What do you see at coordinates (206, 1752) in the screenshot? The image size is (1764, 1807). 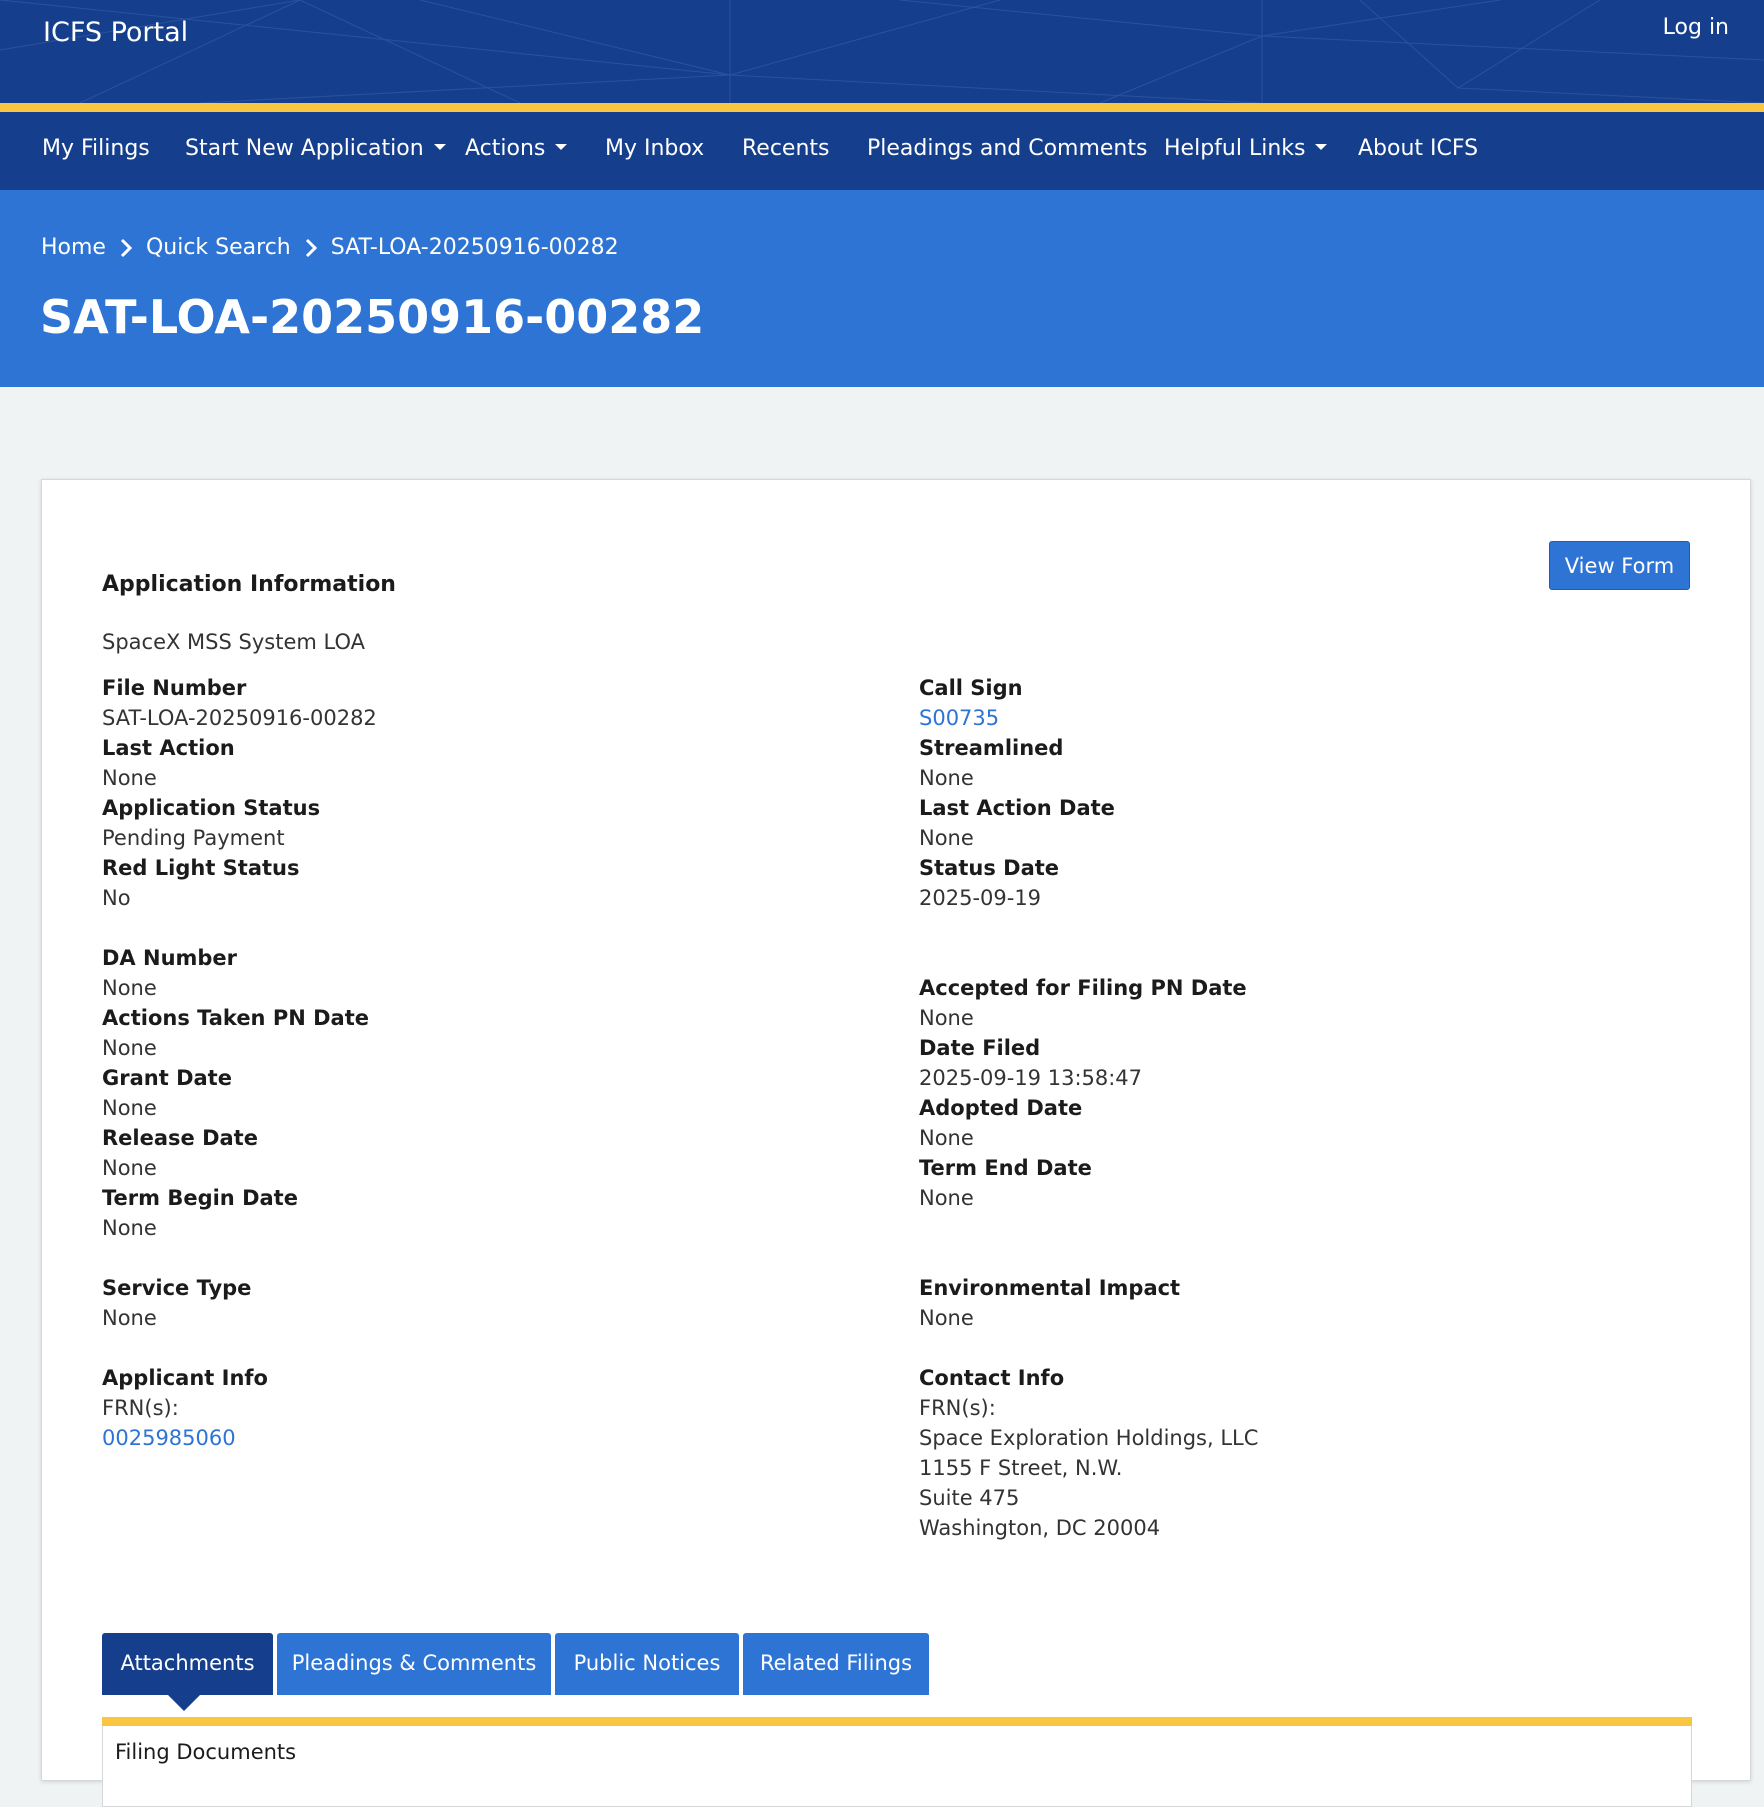 I see `filing-documents-title: Filing Documents` at bounding box center [206, 1752].